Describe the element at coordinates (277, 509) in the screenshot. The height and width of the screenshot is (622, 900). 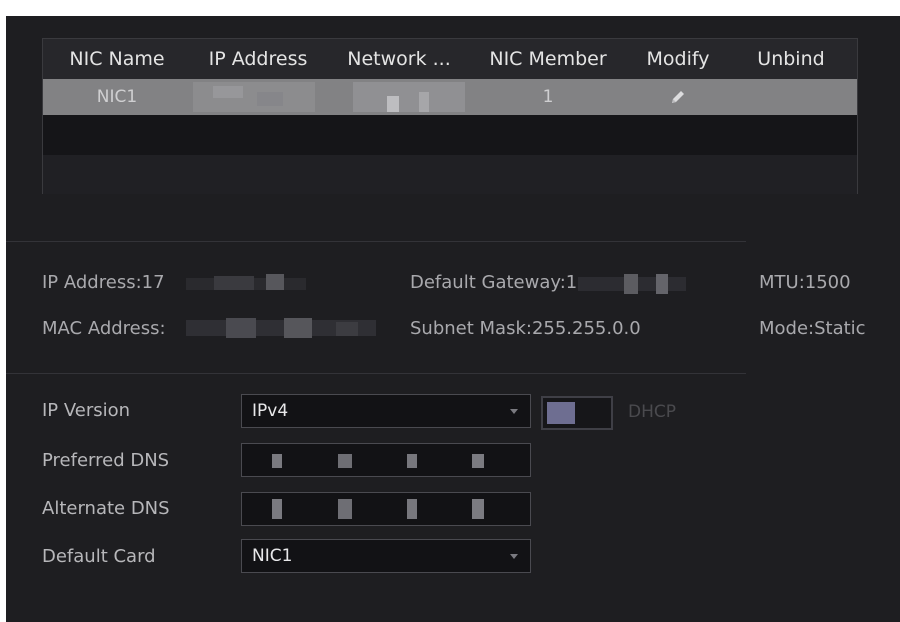
I see `alternate-dns-redacted` at that location.